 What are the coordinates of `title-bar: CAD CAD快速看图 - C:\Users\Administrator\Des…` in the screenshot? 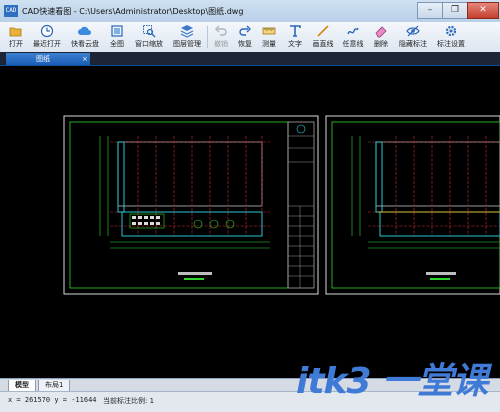 It's located at (250, 11).